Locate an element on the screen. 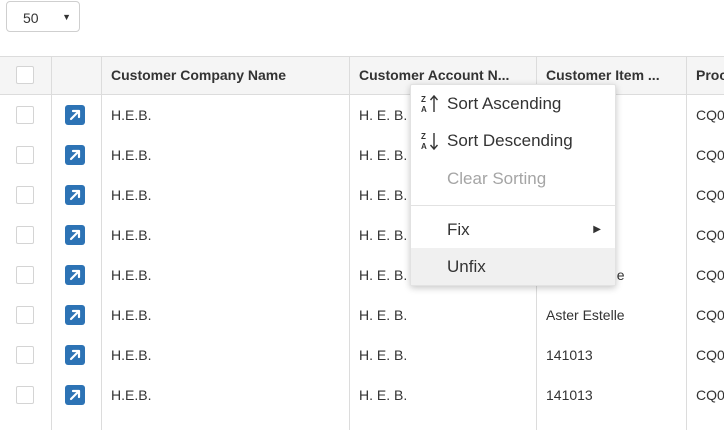  menu-item-clear-sorting: Clear Sorting is located at coordinates (513, 178).